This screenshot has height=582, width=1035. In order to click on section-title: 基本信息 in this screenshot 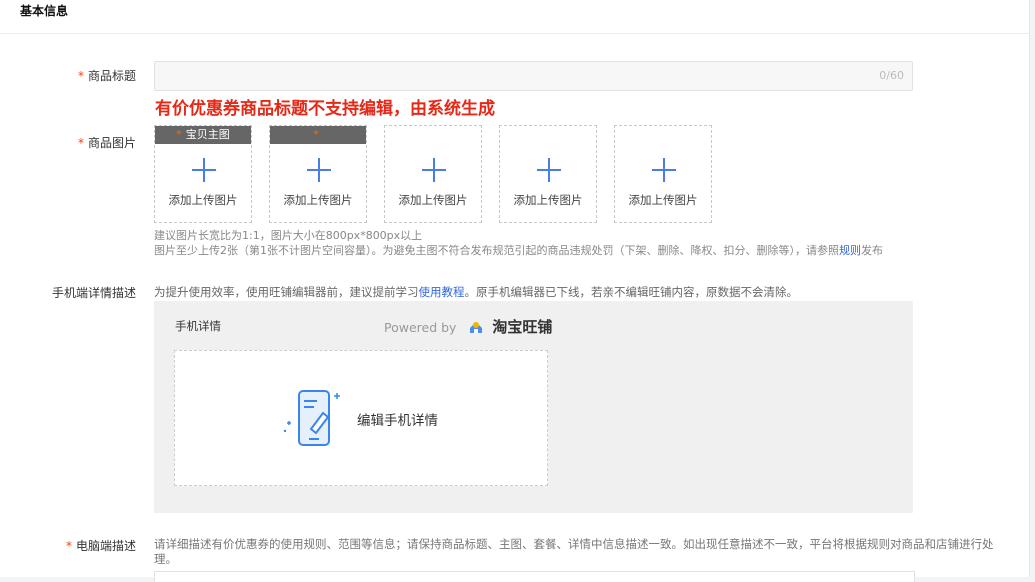, I will do `click(44, 11)`.